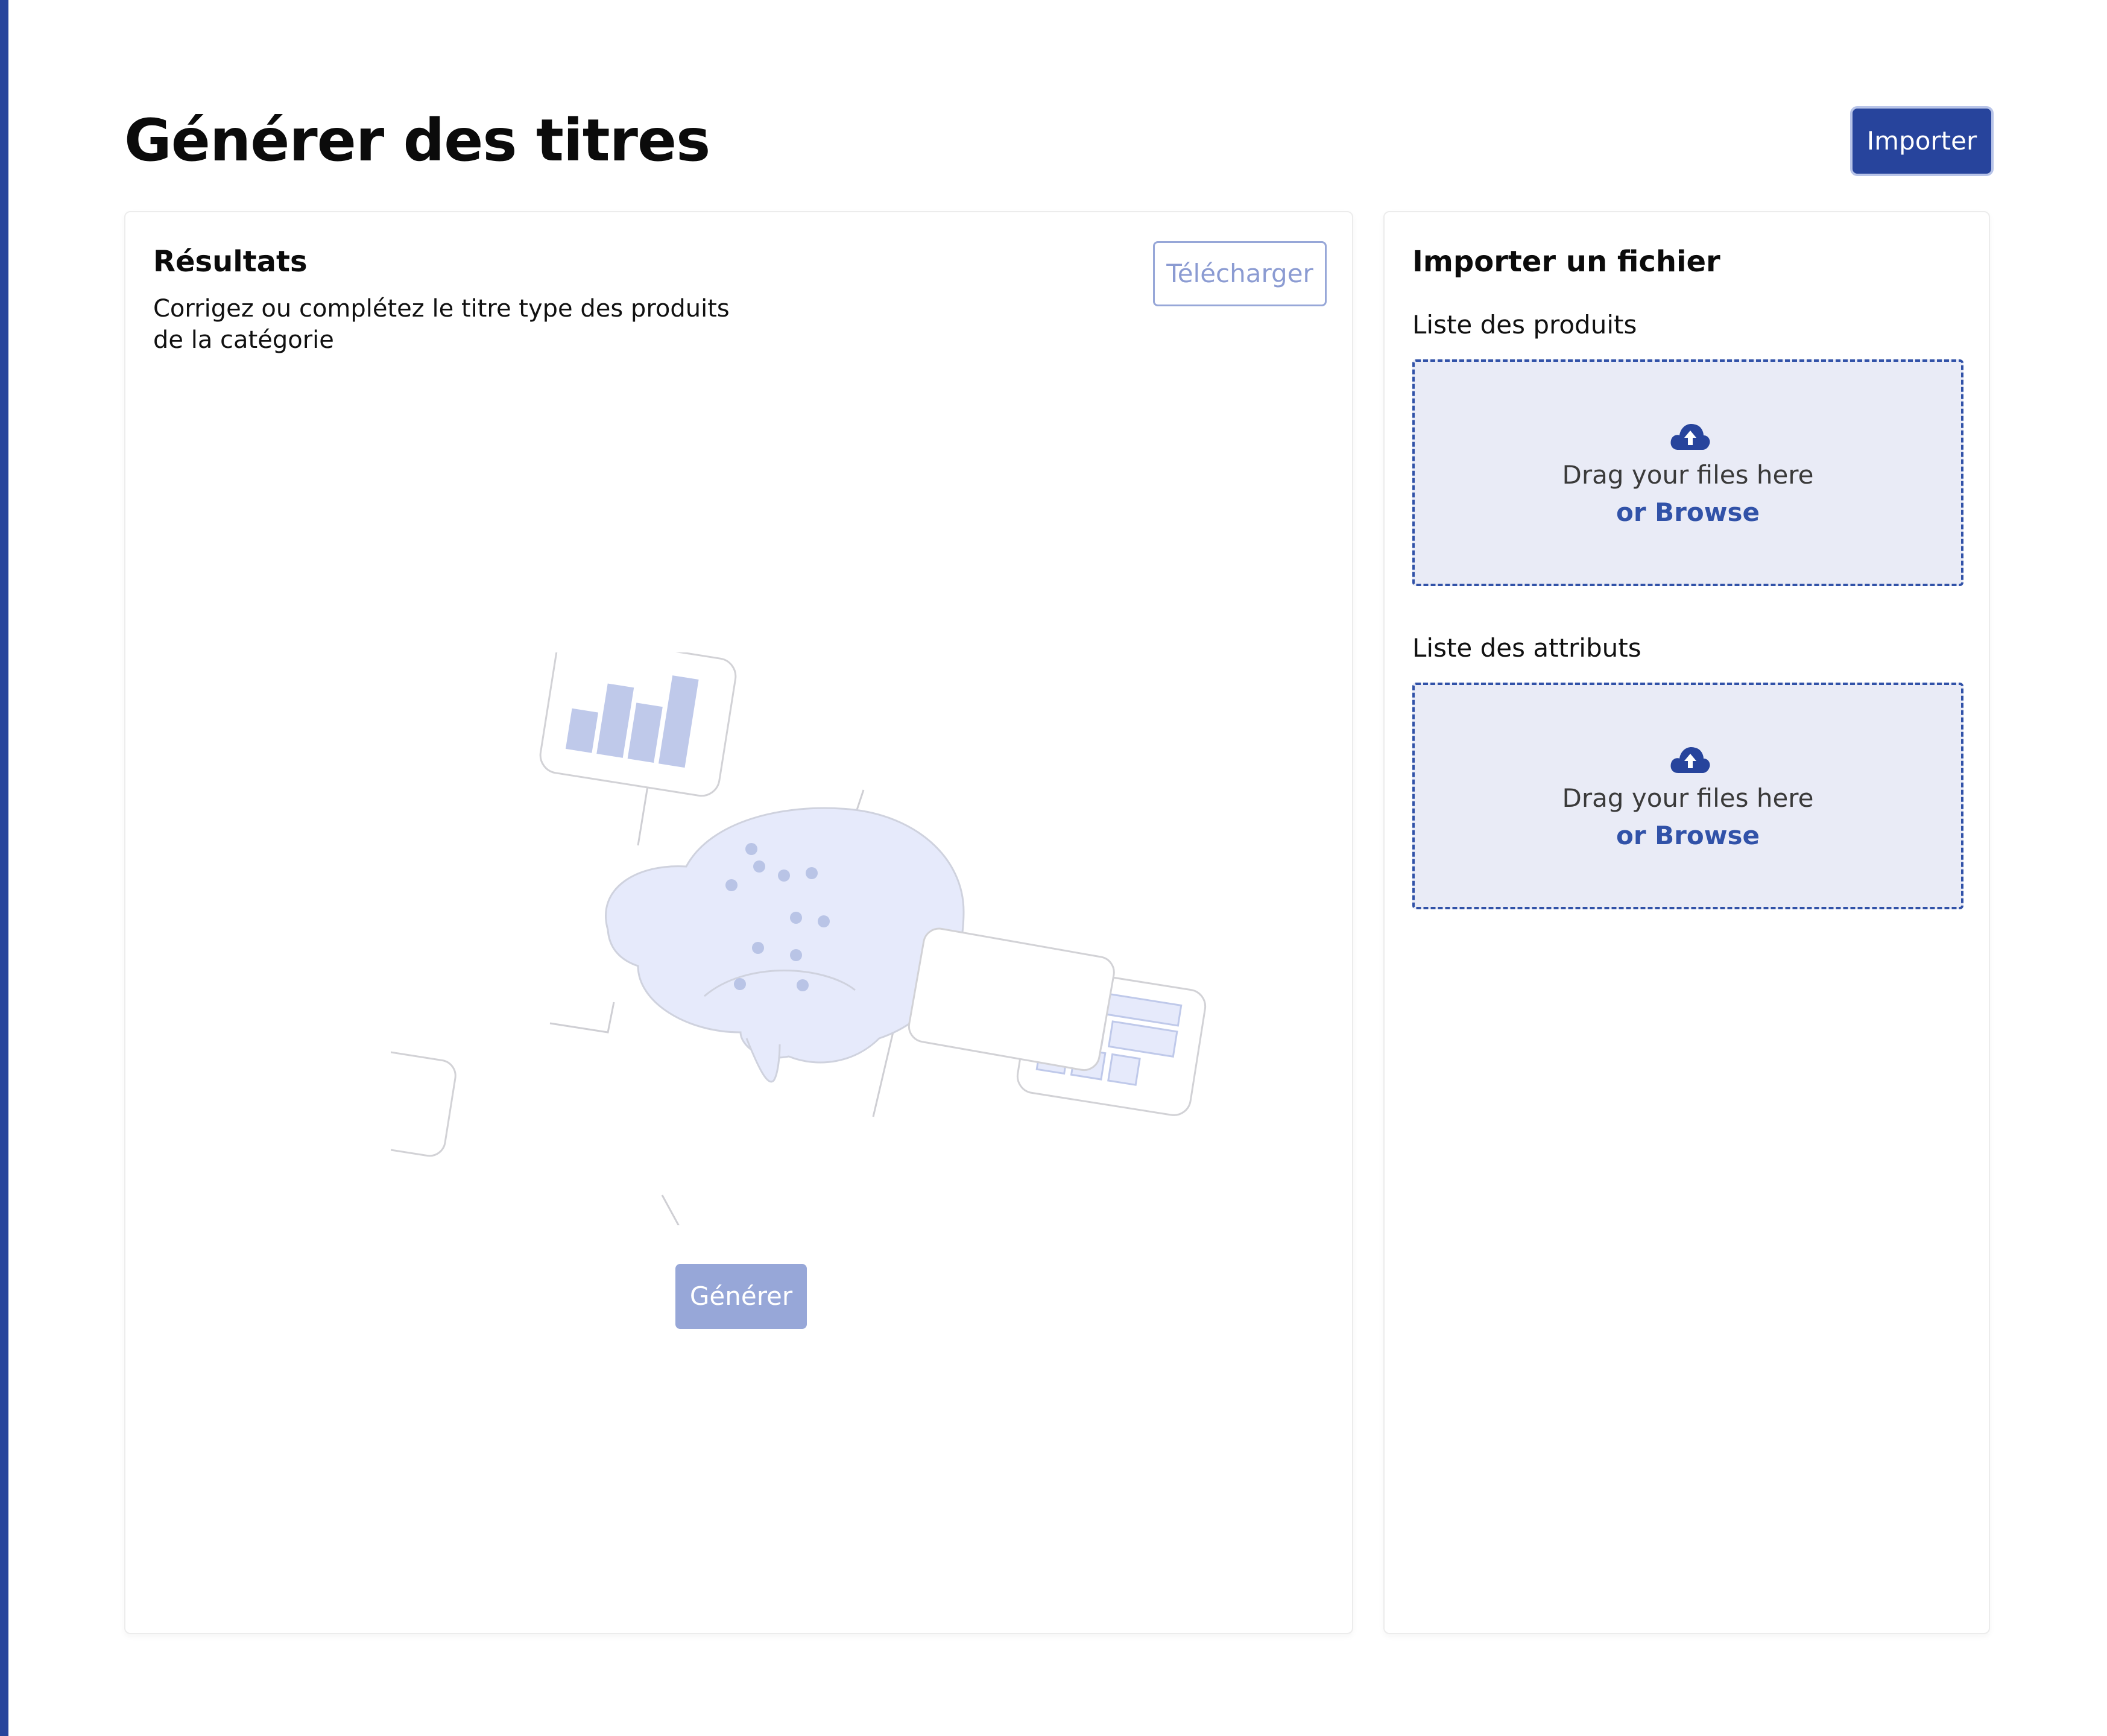  What do you see at coordinates (1688, 512) in the screenshot?
I see `products-browse-link: or Browse` at bounding box center [1688, 512].